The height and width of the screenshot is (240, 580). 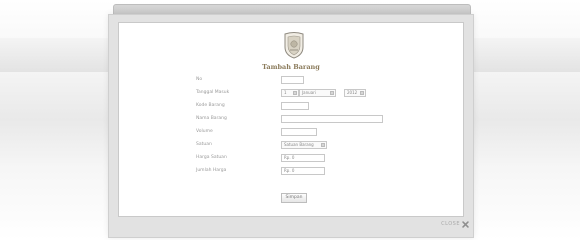 I want to click on background-band-right, so click(x=525, y=55).